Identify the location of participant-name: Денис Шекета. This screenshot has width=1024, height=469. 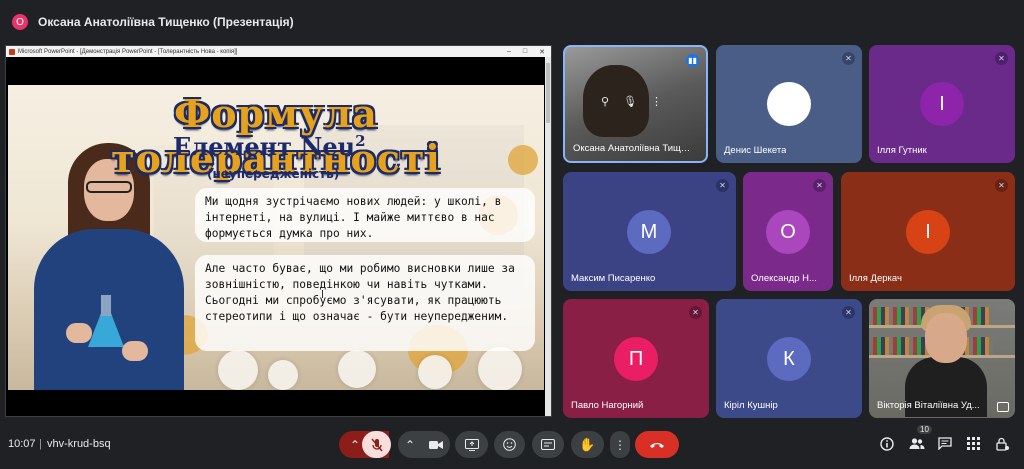
(755, 150).